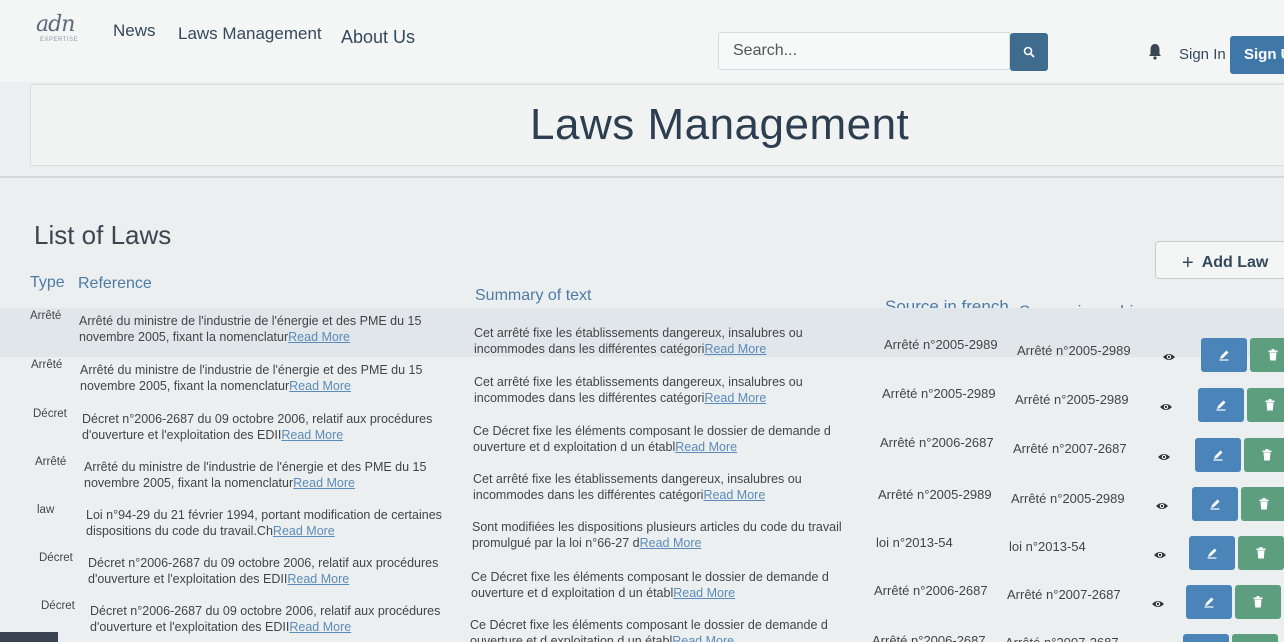 The width and height of the screenshot is (1284, 642). Describe the element at coordinates (46, 510) in the screenshot. I see `cell-type: law` at that location.